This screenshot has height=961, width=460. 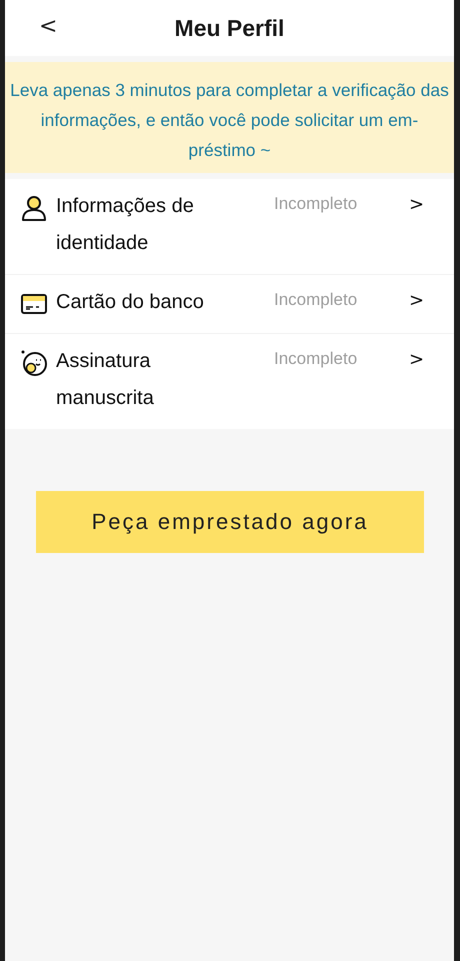 What do you see at coordinates (229, 28) in the screenshot?
I see `page-title: Meu Perfil` at bounding box center [229, 28].